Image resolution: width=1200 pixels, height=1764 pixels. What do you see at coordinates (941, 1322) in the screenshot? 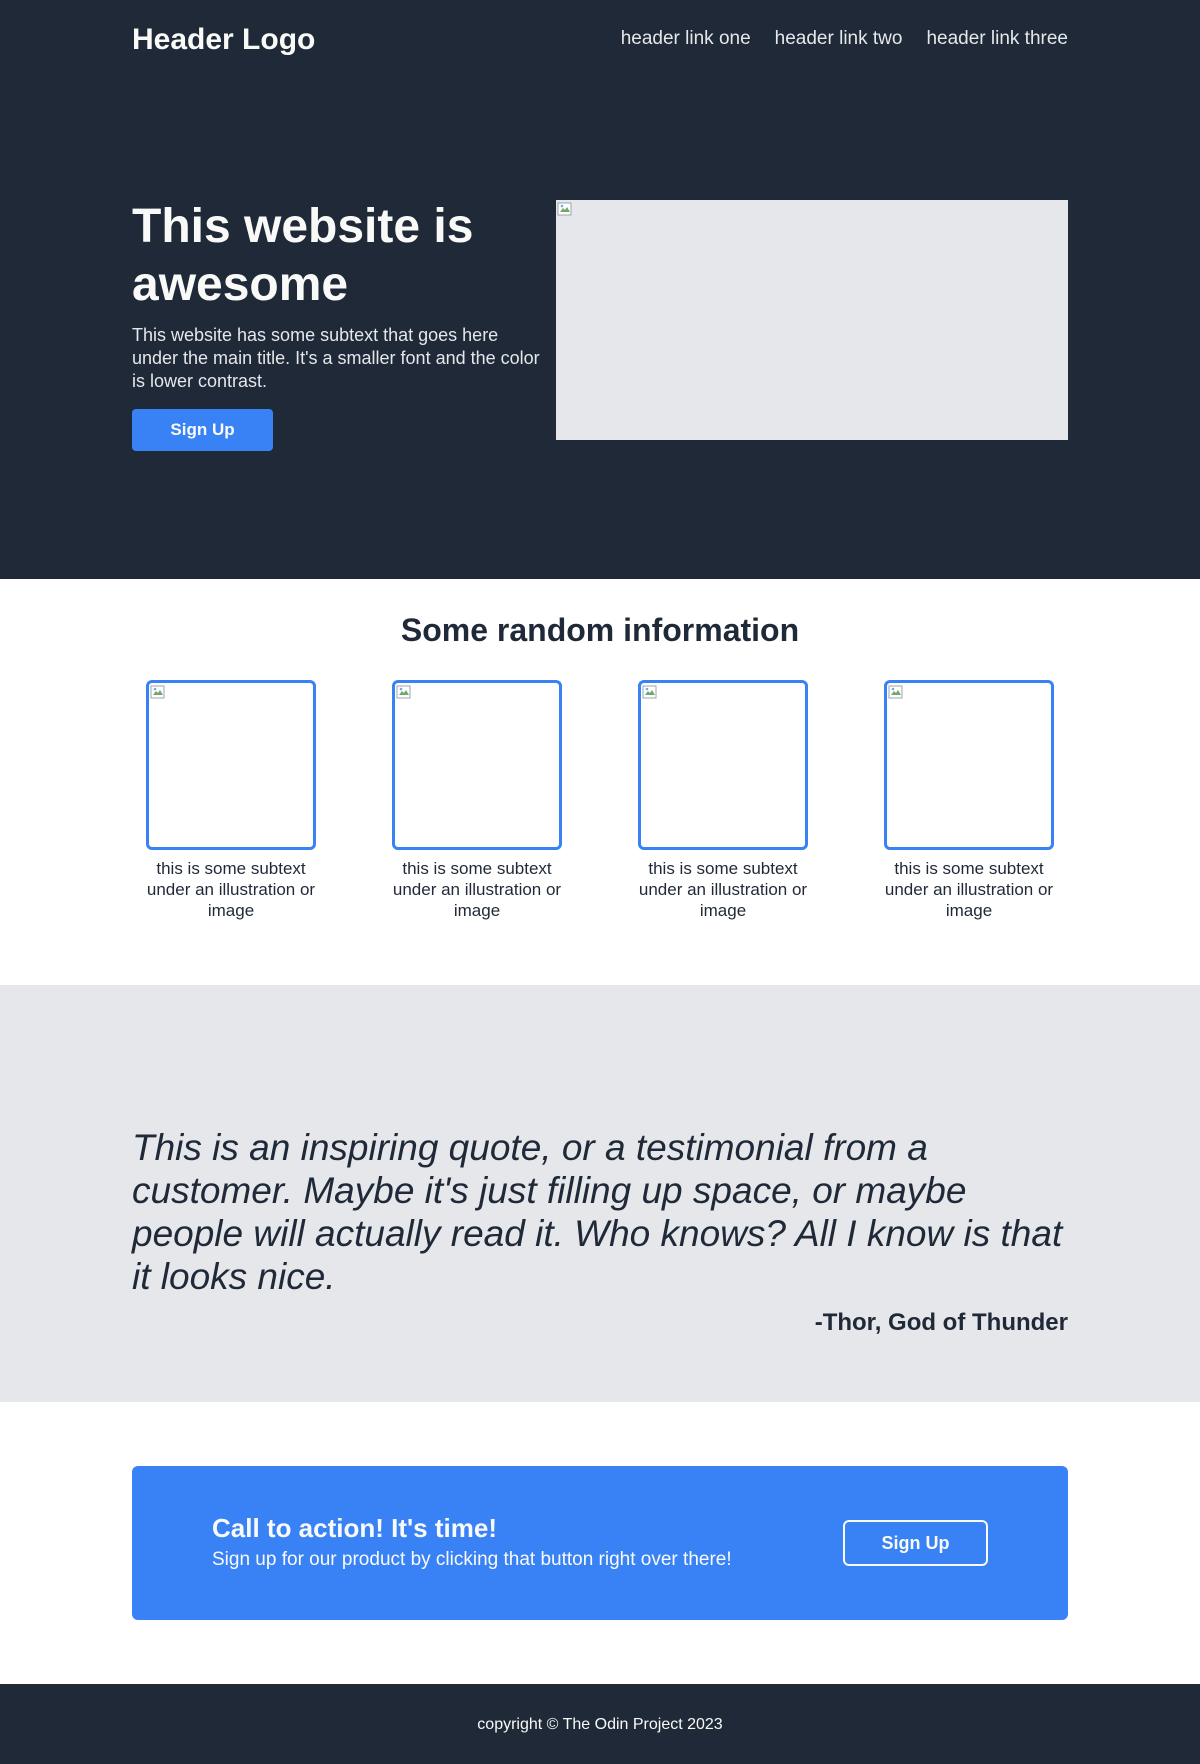
I see `quote-author: -Thor, God of Thunder` at bounding box center [941, 1322].